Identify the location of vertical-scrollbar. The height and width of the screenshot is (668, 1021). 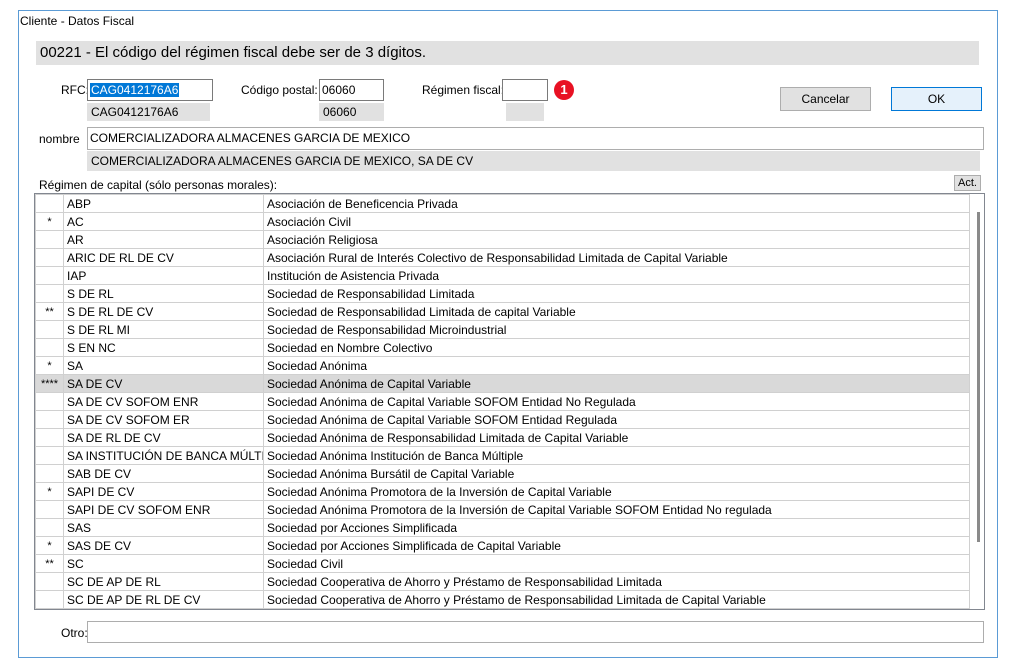
(977, 401).